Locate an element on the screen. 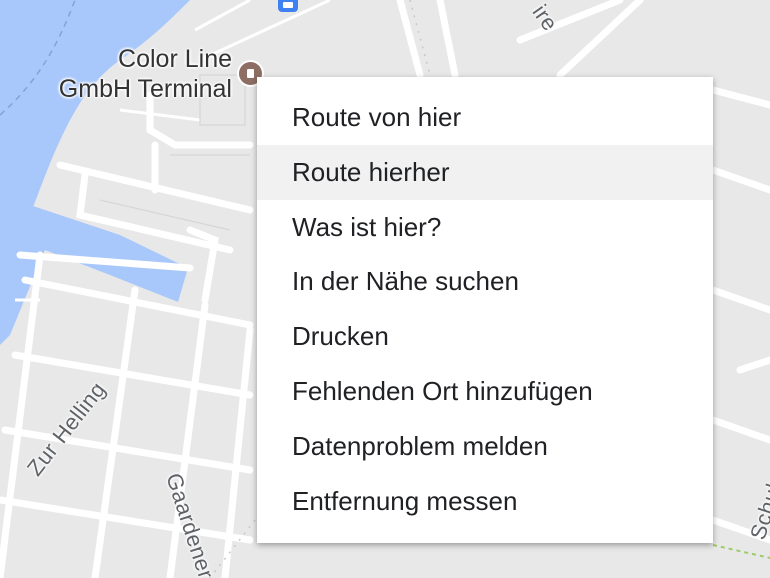 Image resolution: width=770 pixels, height=578 pixels. poi-label-line2: GmbH Terminal is located at coordinates (145, 89).